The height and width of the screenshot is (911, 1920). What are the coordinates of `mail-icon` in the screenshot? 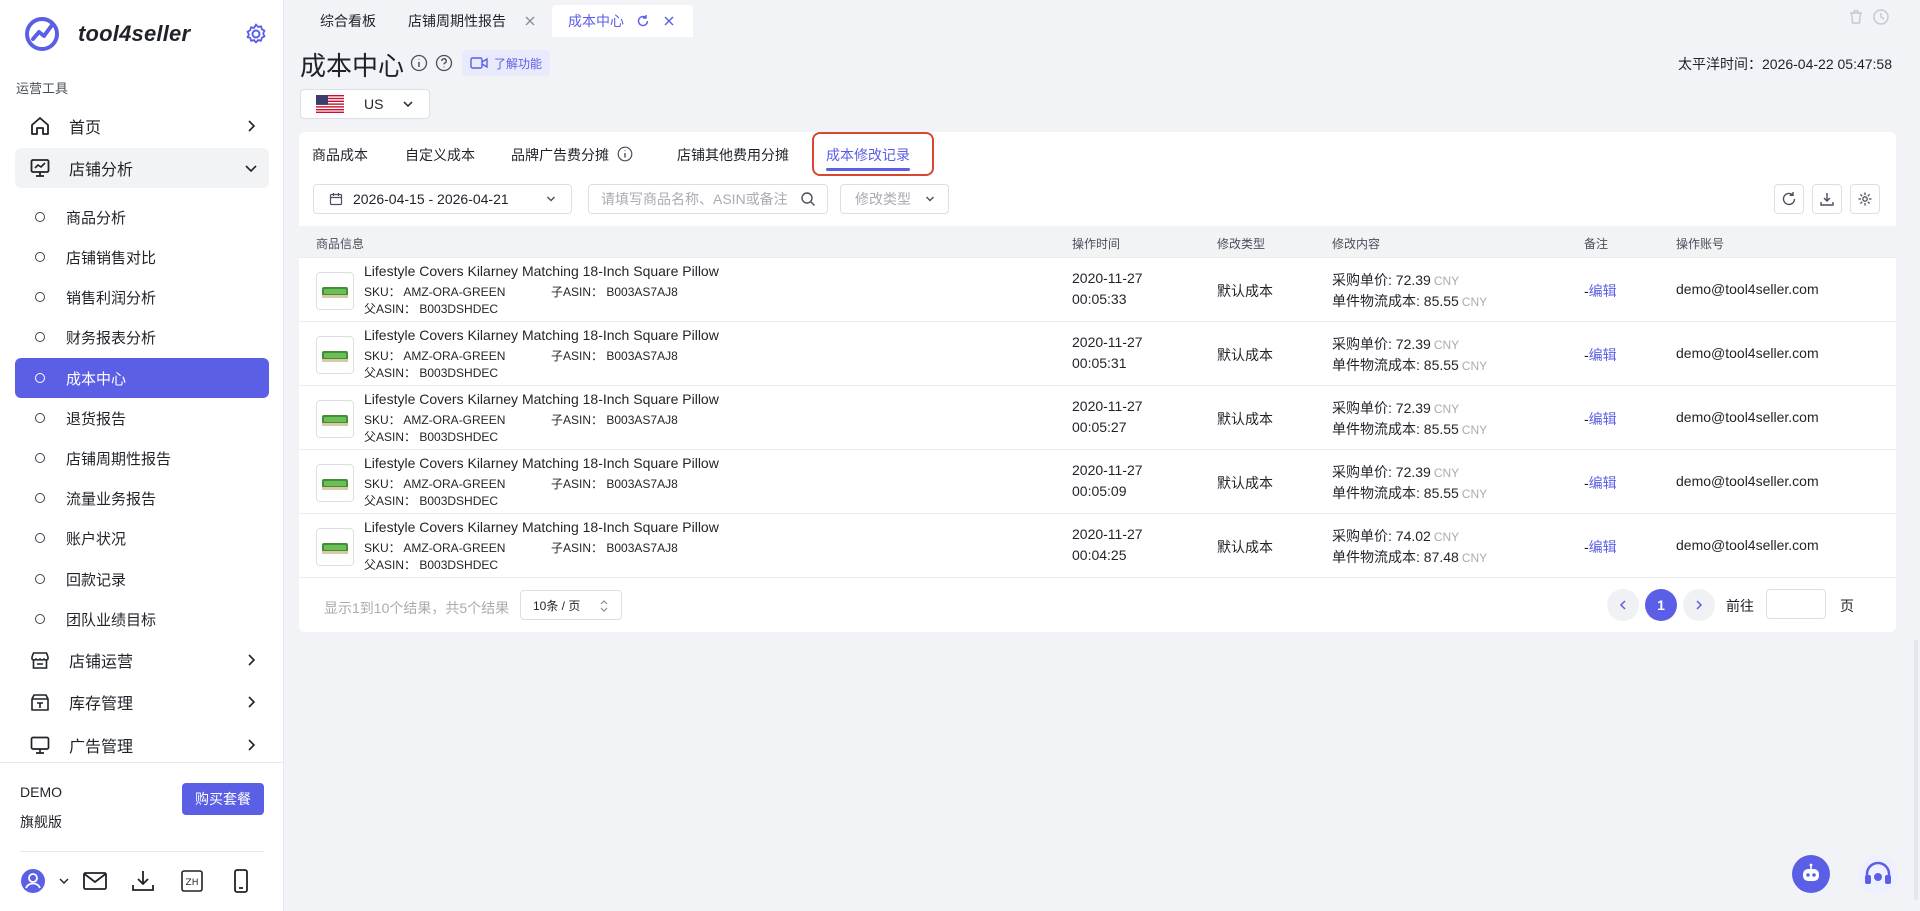 It's located at (95, 881).